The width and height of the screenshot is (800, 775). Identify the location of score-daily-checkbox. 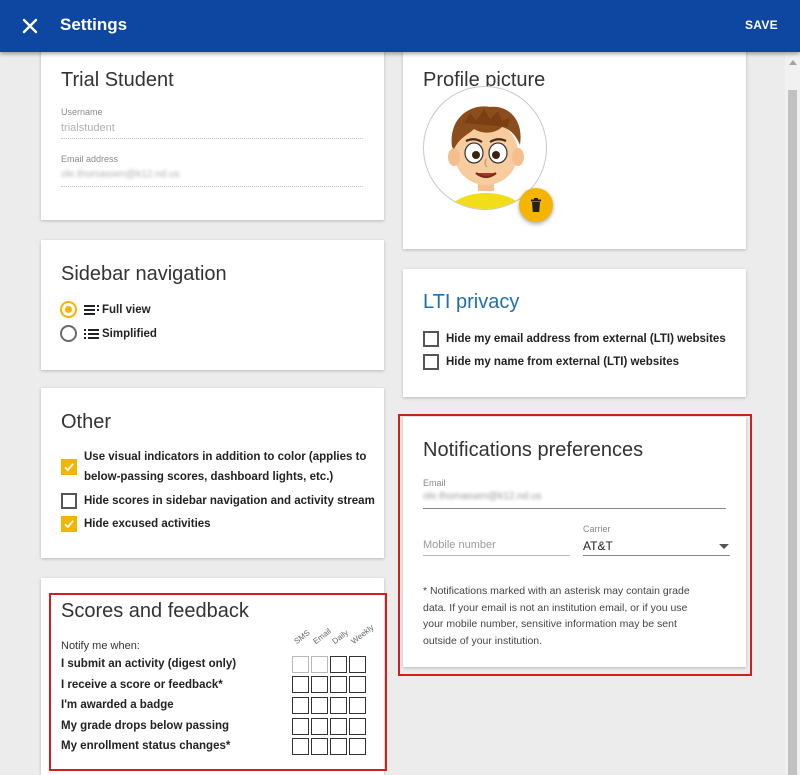
(338, 684).